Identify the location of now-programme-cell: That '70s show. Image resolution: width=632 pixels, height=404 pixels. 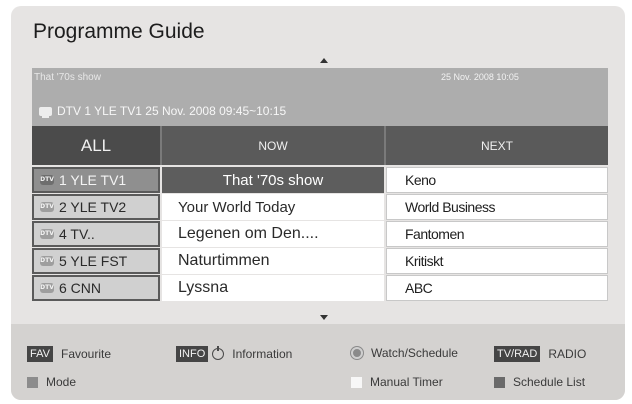
(273, 180).